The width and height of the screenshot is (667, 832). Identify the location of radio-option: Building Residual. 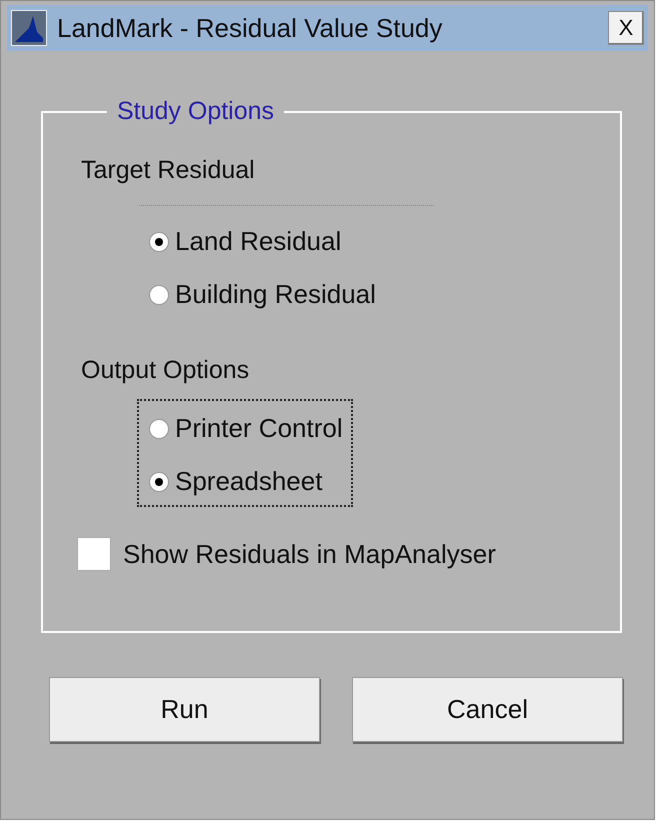
(262, 294).